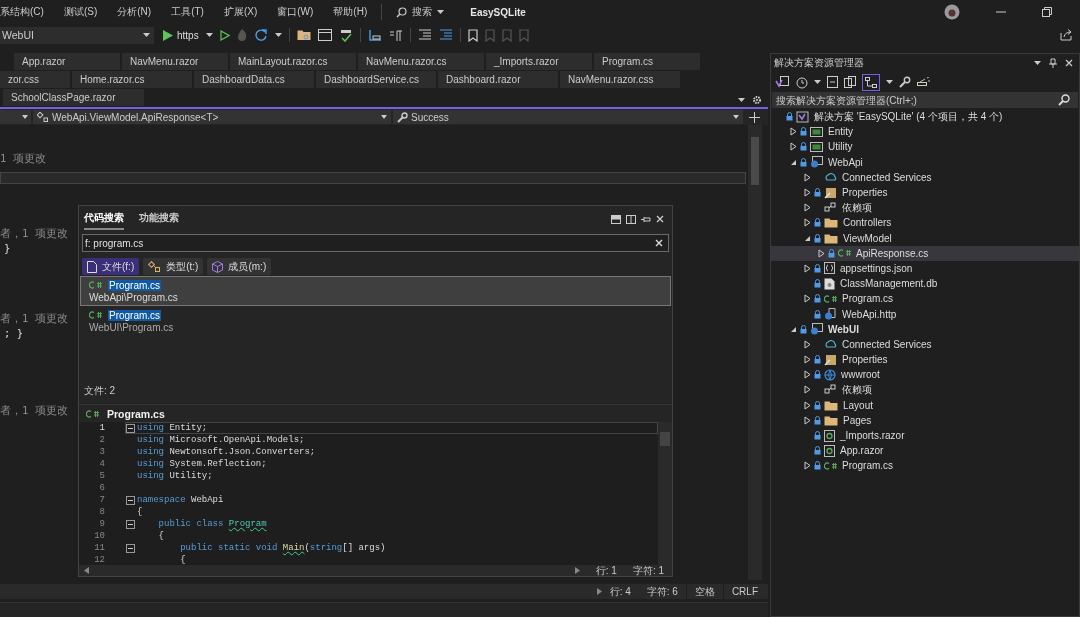  Describe the element at coordinates (631, 219) in the screenshot. I see `dock-side-icon` at that location.